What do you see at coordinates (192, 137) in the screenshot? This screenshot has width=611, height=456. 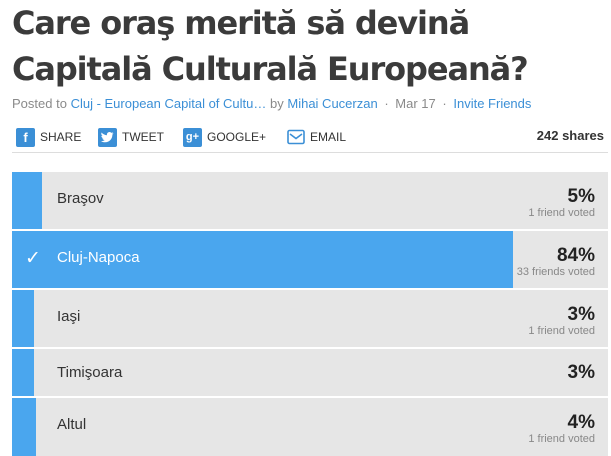 I see `google-plus-icon: g+` at bounding box center [192, 137].